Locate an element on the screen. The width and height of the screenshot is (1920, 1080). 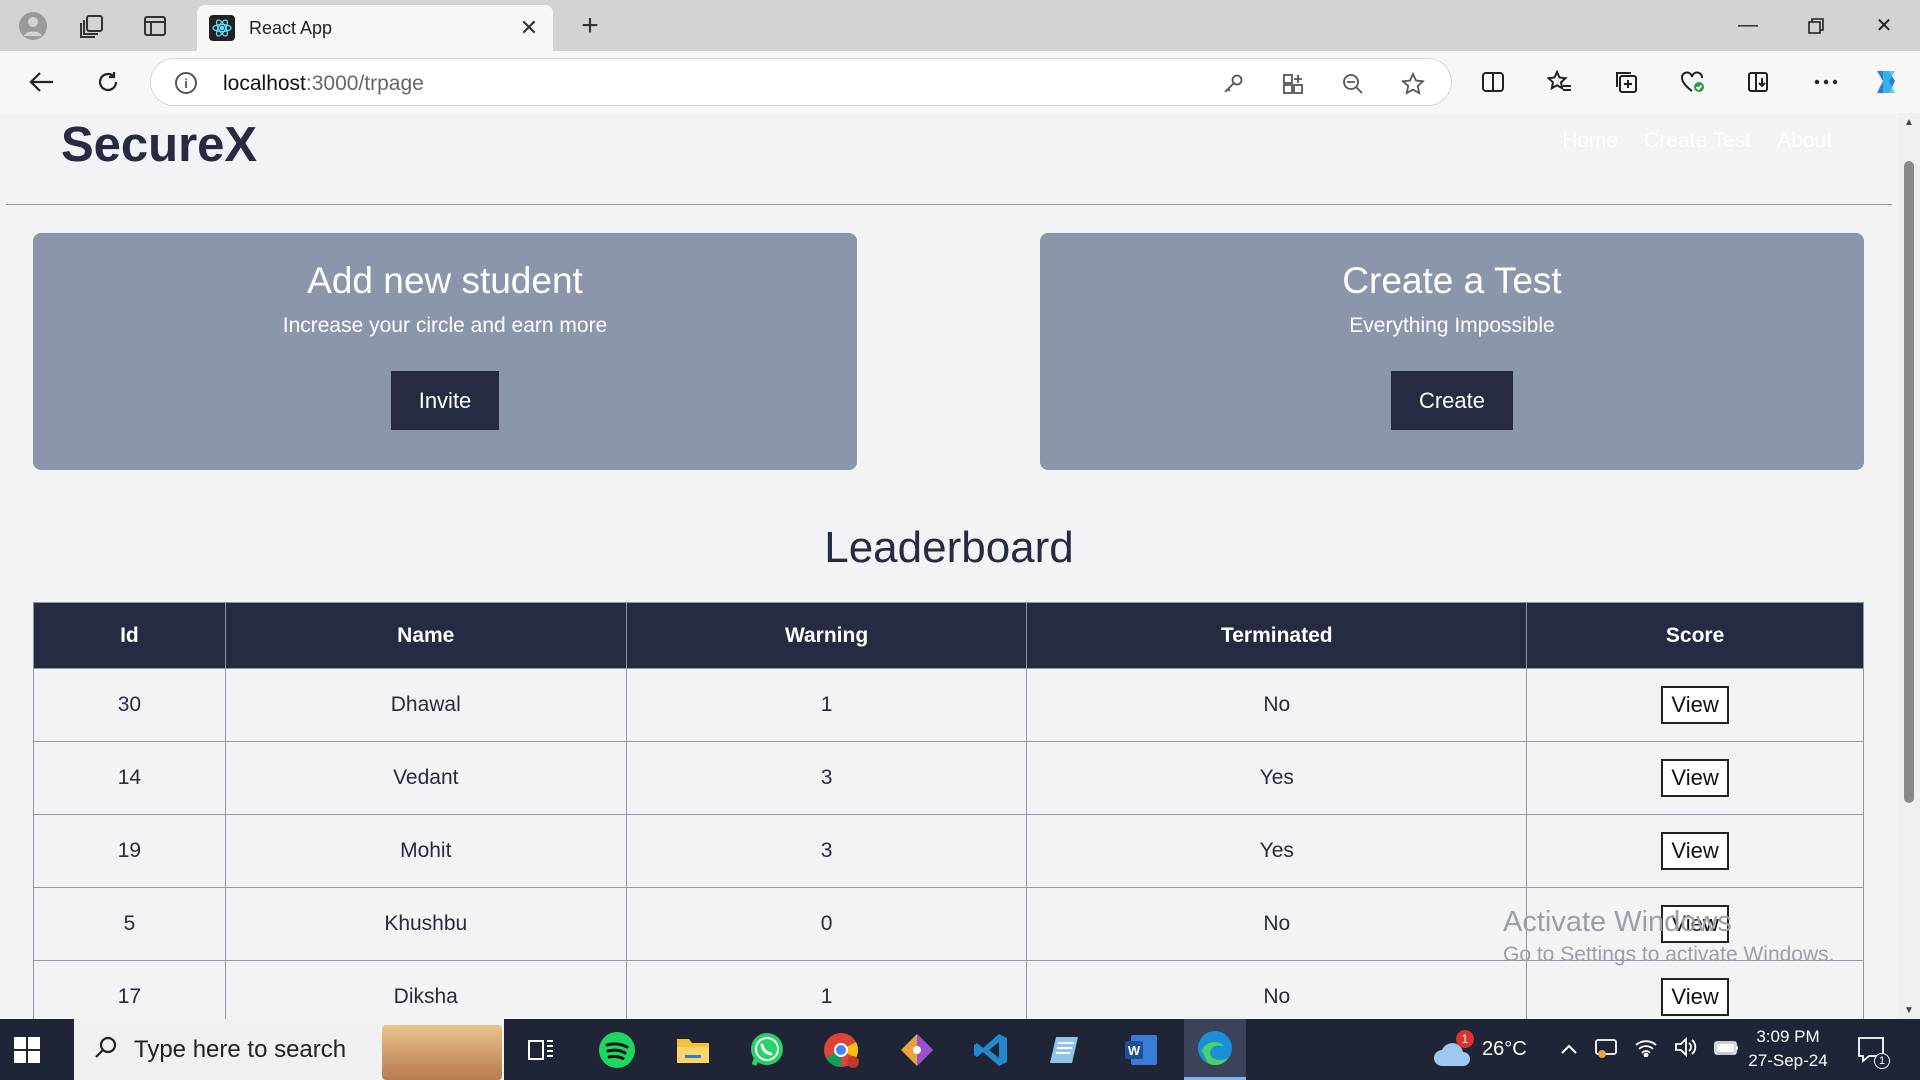
table-row: 17 Diksha 1 No View is located at coordinates (948, 989).